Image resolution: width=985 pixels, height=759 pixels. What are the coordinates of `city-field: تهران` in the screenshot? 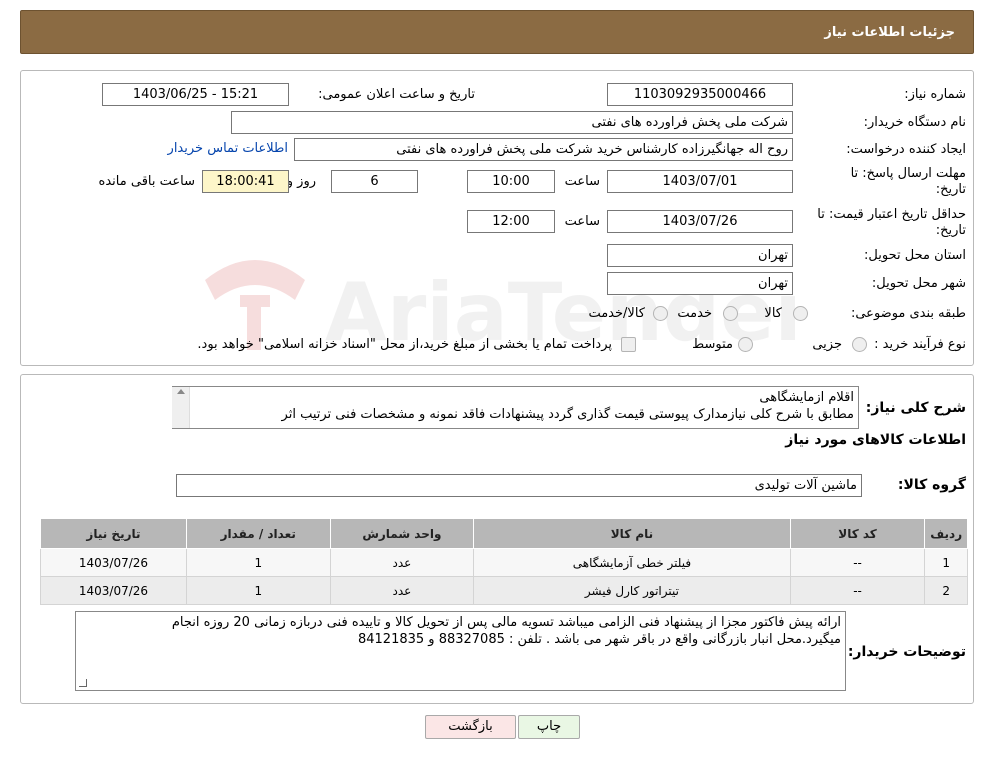 It's located at (700, 283).